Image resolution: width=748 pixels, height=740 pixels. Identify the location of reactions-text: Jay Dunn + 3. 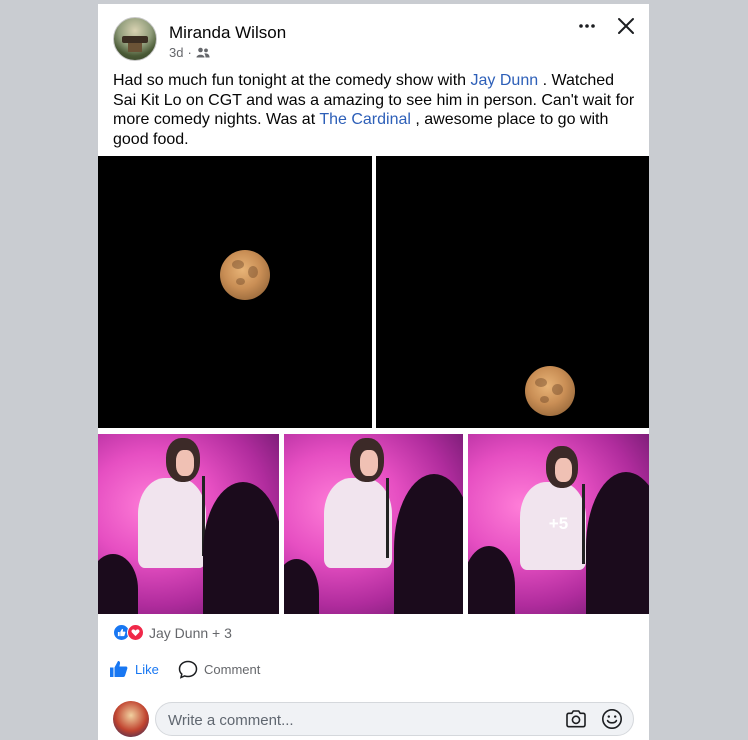
(190, 632).